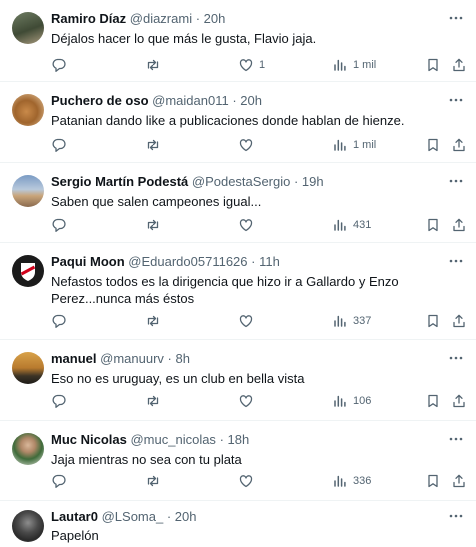  I want to click on user-name: Sergio Martín Podestá, so click(119, 181).